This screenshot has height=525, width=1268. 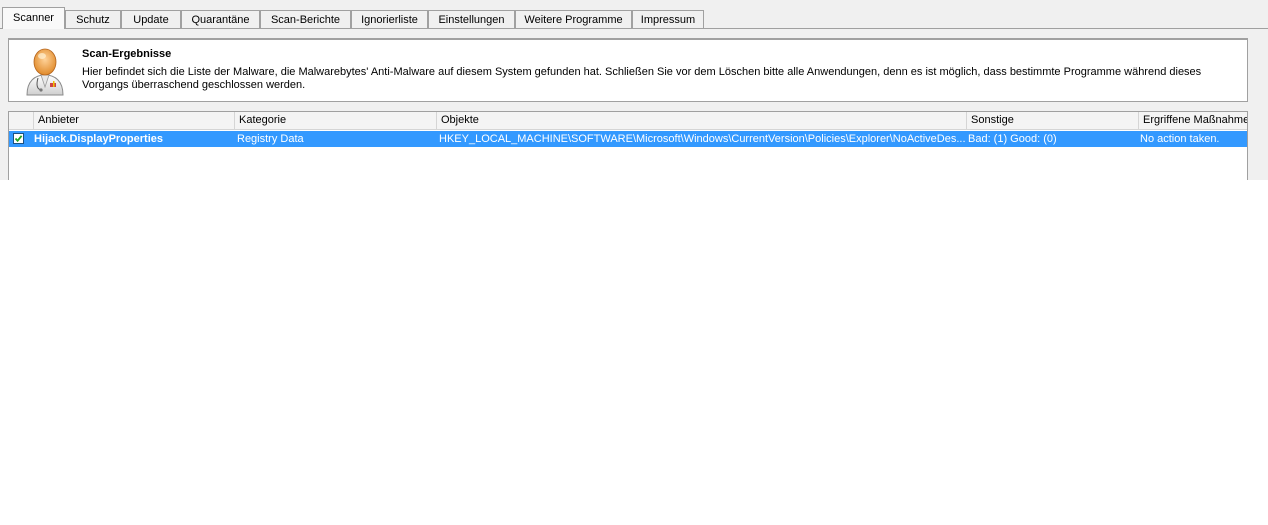 I want to click on column-header-objekte: Objekte, so click(x=702, y=120).